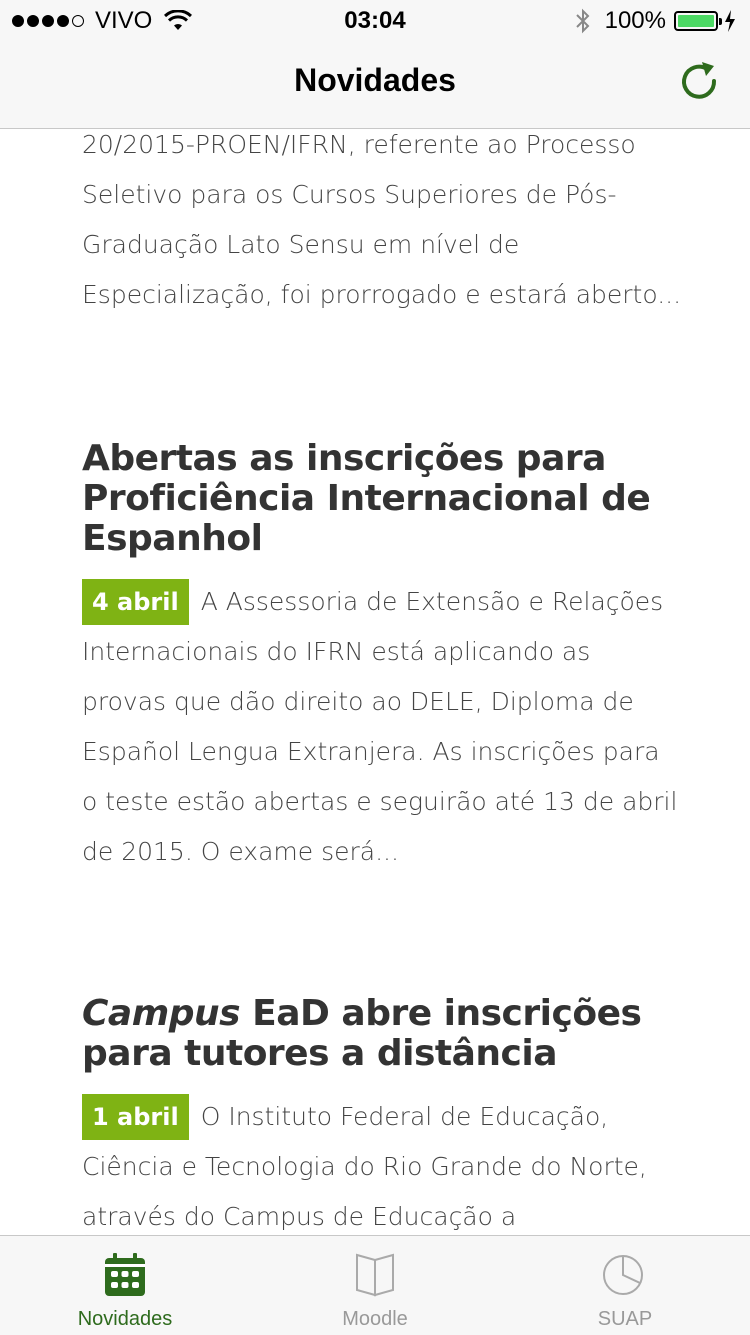  What do you see at coordinates (125, 1319) in the screenshot?
I see `tab-label: Novidades` at bounding box center [125, 1319].